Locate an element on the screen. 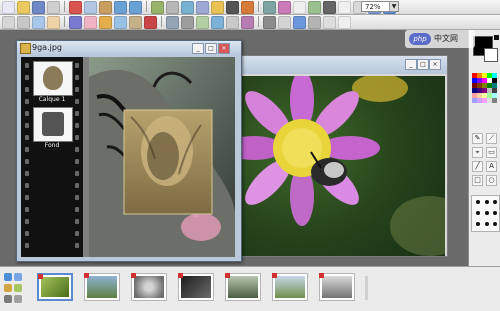 The image size is (500, 311). scroll-indicator is located at coordinates (366, 288).